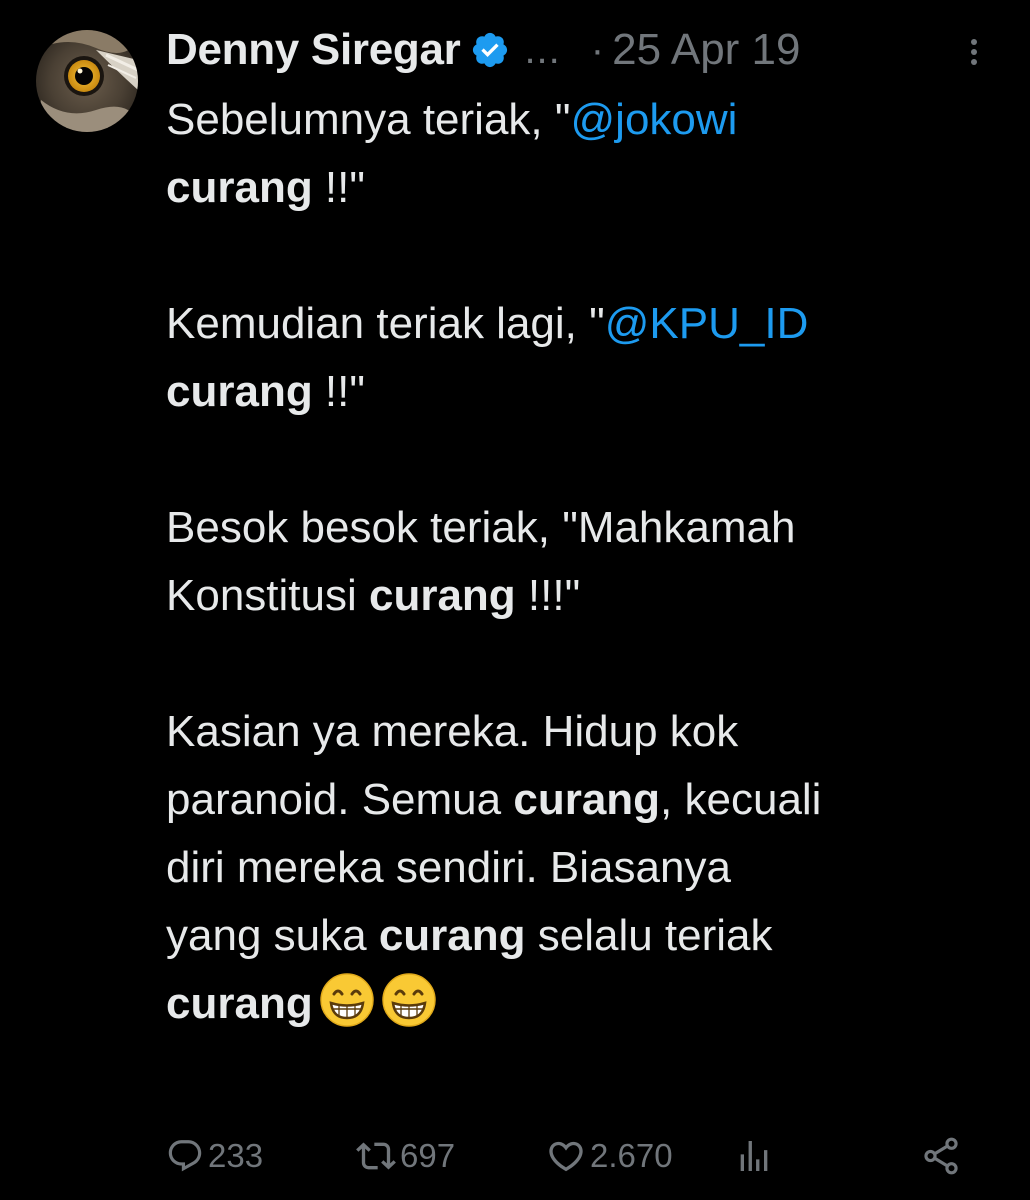 The image size is (1030, 1200). Describe the element at coordinates (706, 50) in the screenshot. I see `tweet-timestamp: 25 Apr 19` at that location.